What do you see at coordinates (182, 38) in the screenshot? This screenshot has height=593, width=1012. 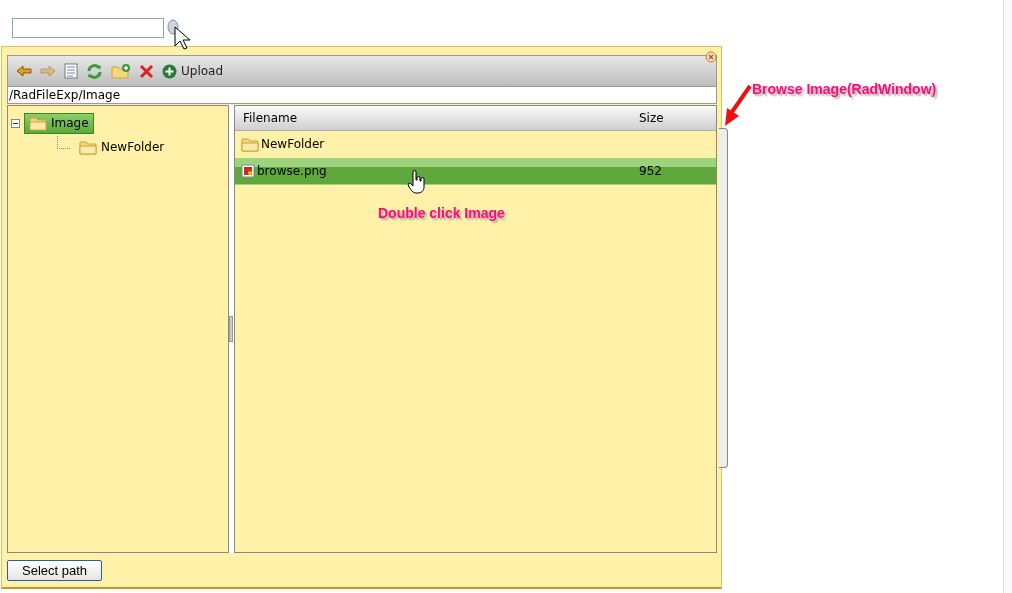 I see `arrow-cursor-icon` at bounding box center [182, 38].